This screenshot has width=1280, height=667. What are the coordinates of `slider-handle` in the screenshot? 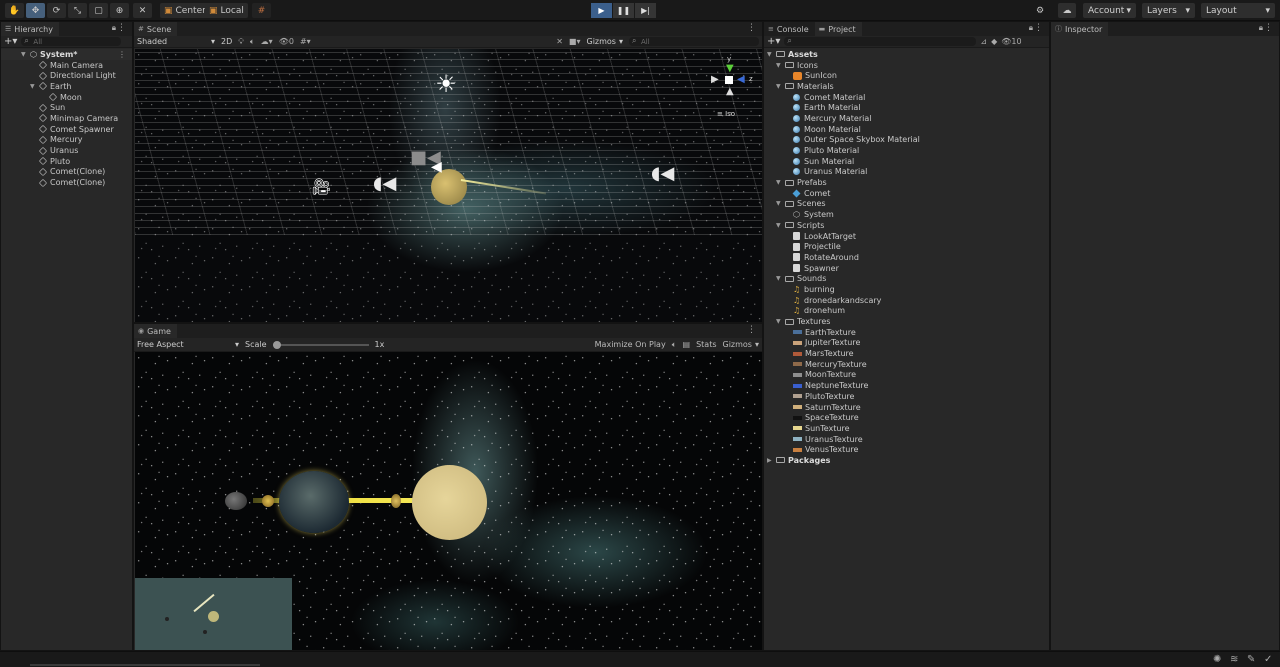 It's located at (276, 344).